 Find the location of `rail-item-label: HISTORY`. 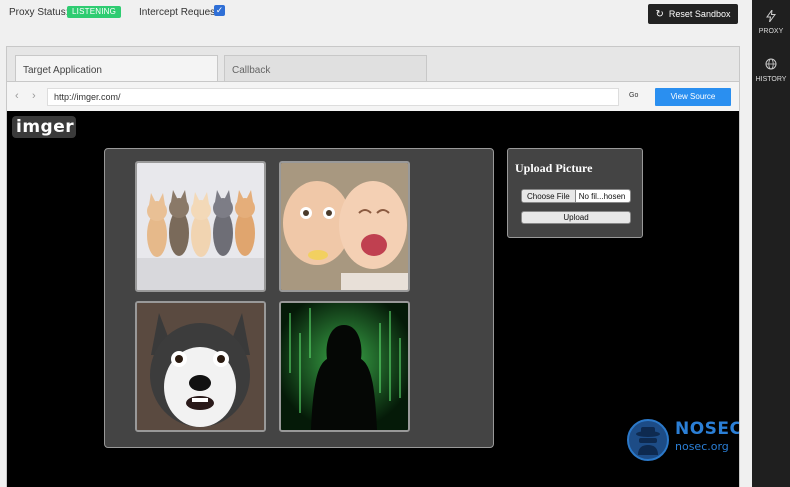

rail-item-label: HISTORY is located at coordinates (771, 79).